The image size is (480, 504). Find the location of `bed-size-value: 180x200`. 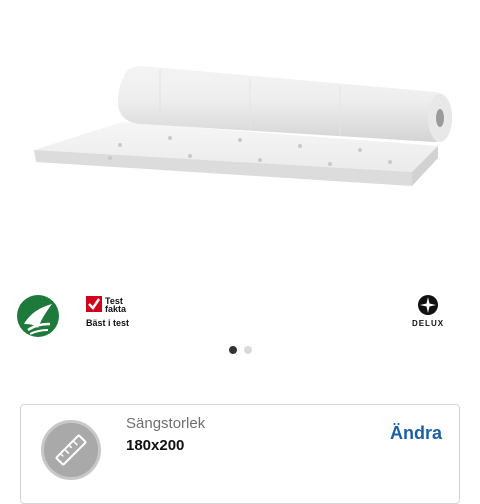

bed-size-value: 180x200 is located at coordinates (155, 445).